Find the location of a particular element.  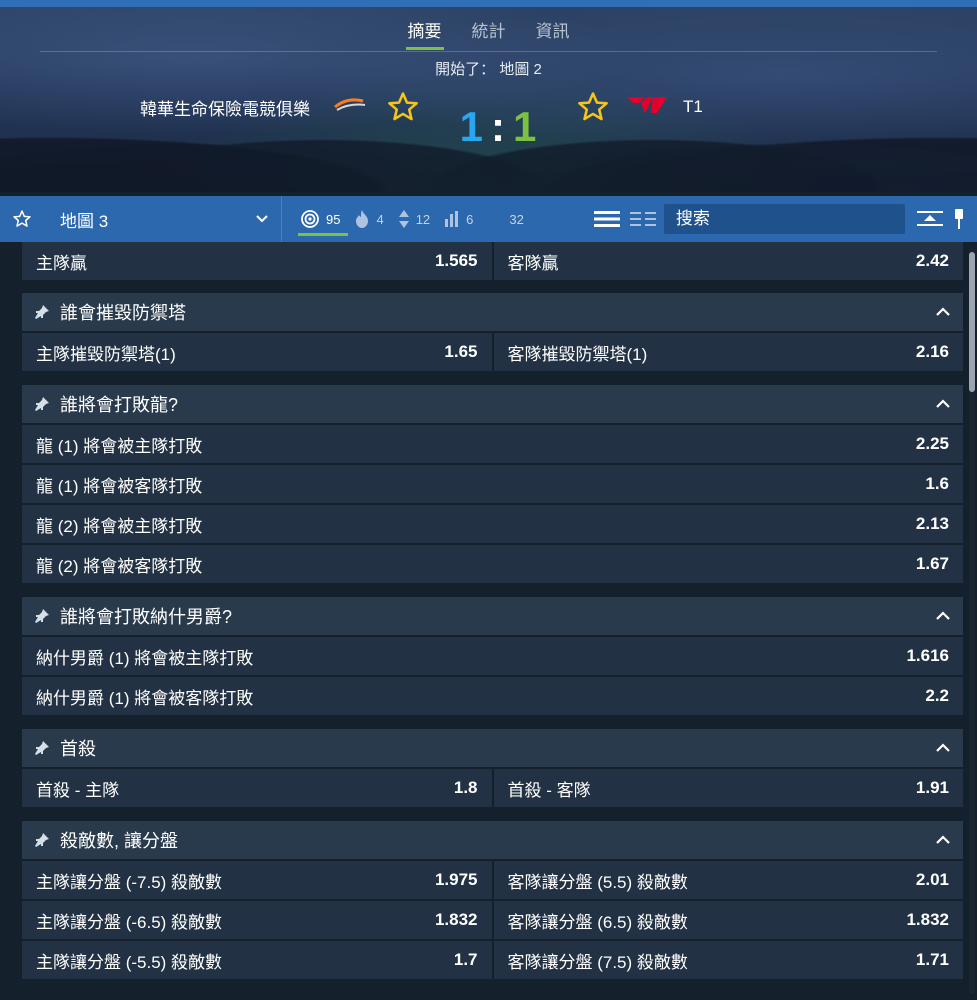

market-row: 納什男爵 (1) 將會被客隊打敗 2.2 is located at coordinates (492, 696).